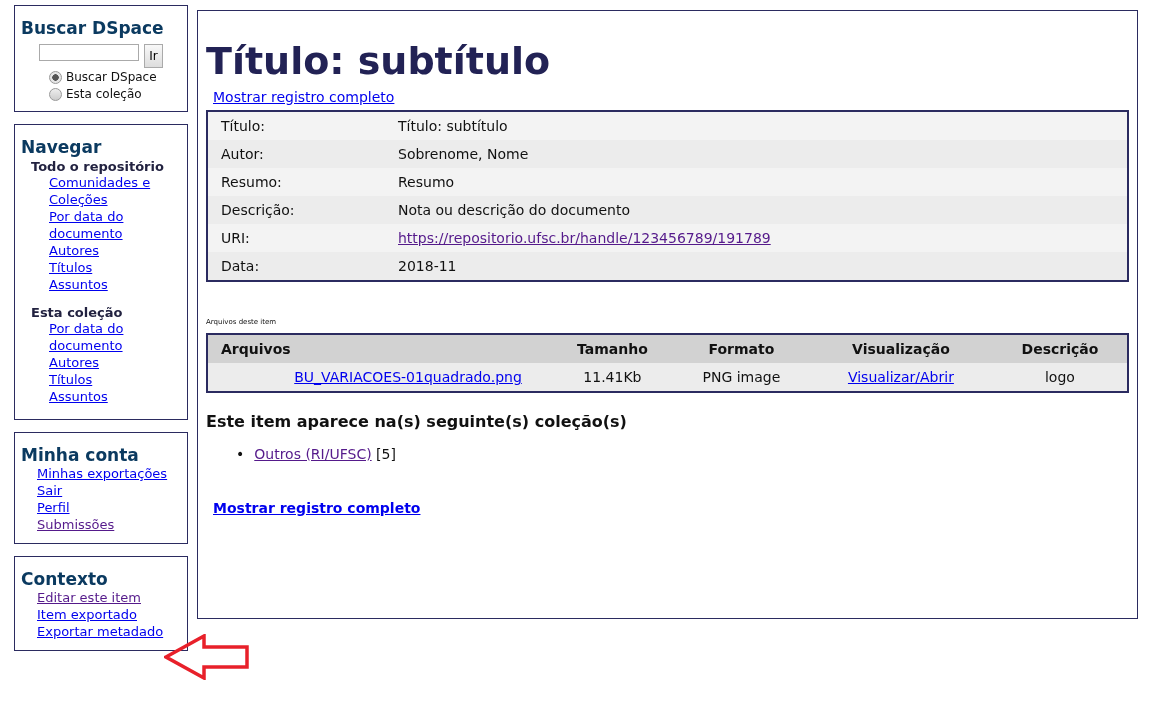  Describe the element at coordinates (741, 377) in the screenshot. I see `file-format: PNG image` at that location.